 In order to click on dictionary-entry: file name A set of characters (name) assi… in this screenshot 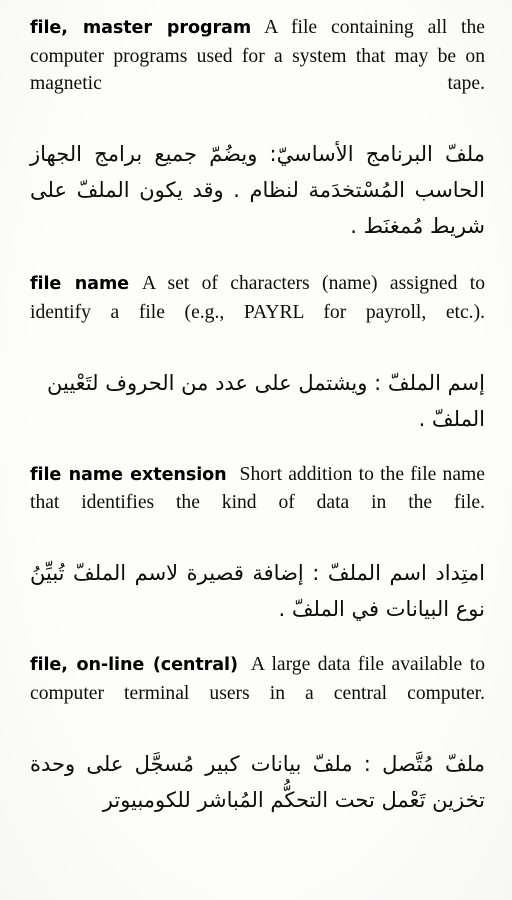, I will do `click(257, 312)`.